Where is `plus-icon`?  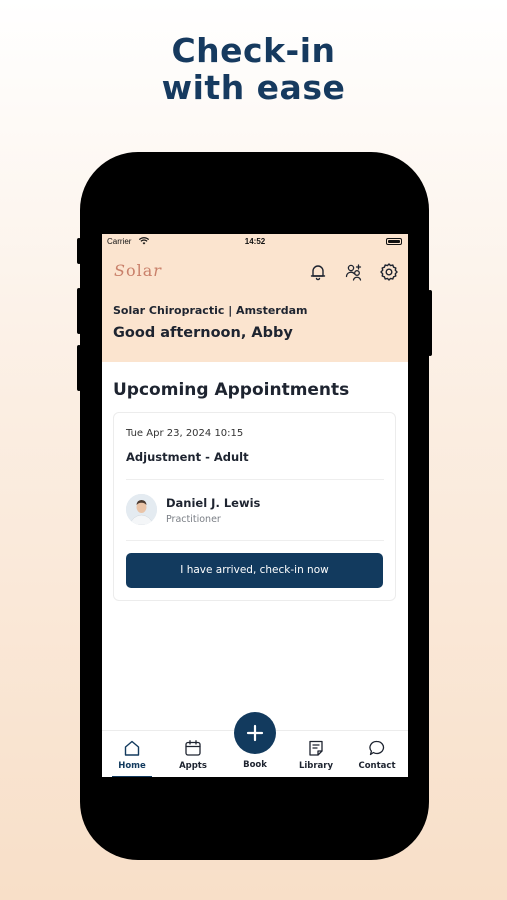
plus-icon is located at coordinates (255, 733).